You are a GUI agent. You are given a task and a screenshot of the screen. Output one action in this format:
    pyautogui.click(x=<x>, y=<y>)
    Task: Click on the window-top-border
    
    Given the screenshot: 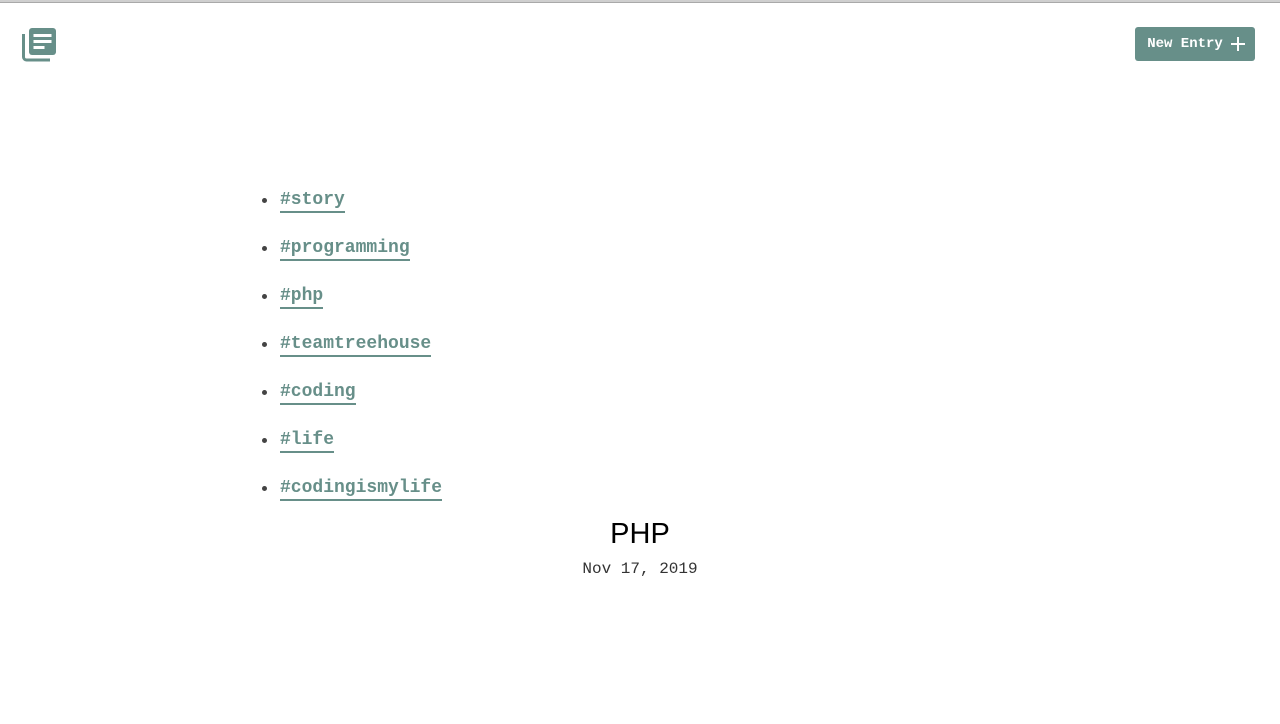 What is the action you would take?
    pyautogui.click(x=640, y=1)
    